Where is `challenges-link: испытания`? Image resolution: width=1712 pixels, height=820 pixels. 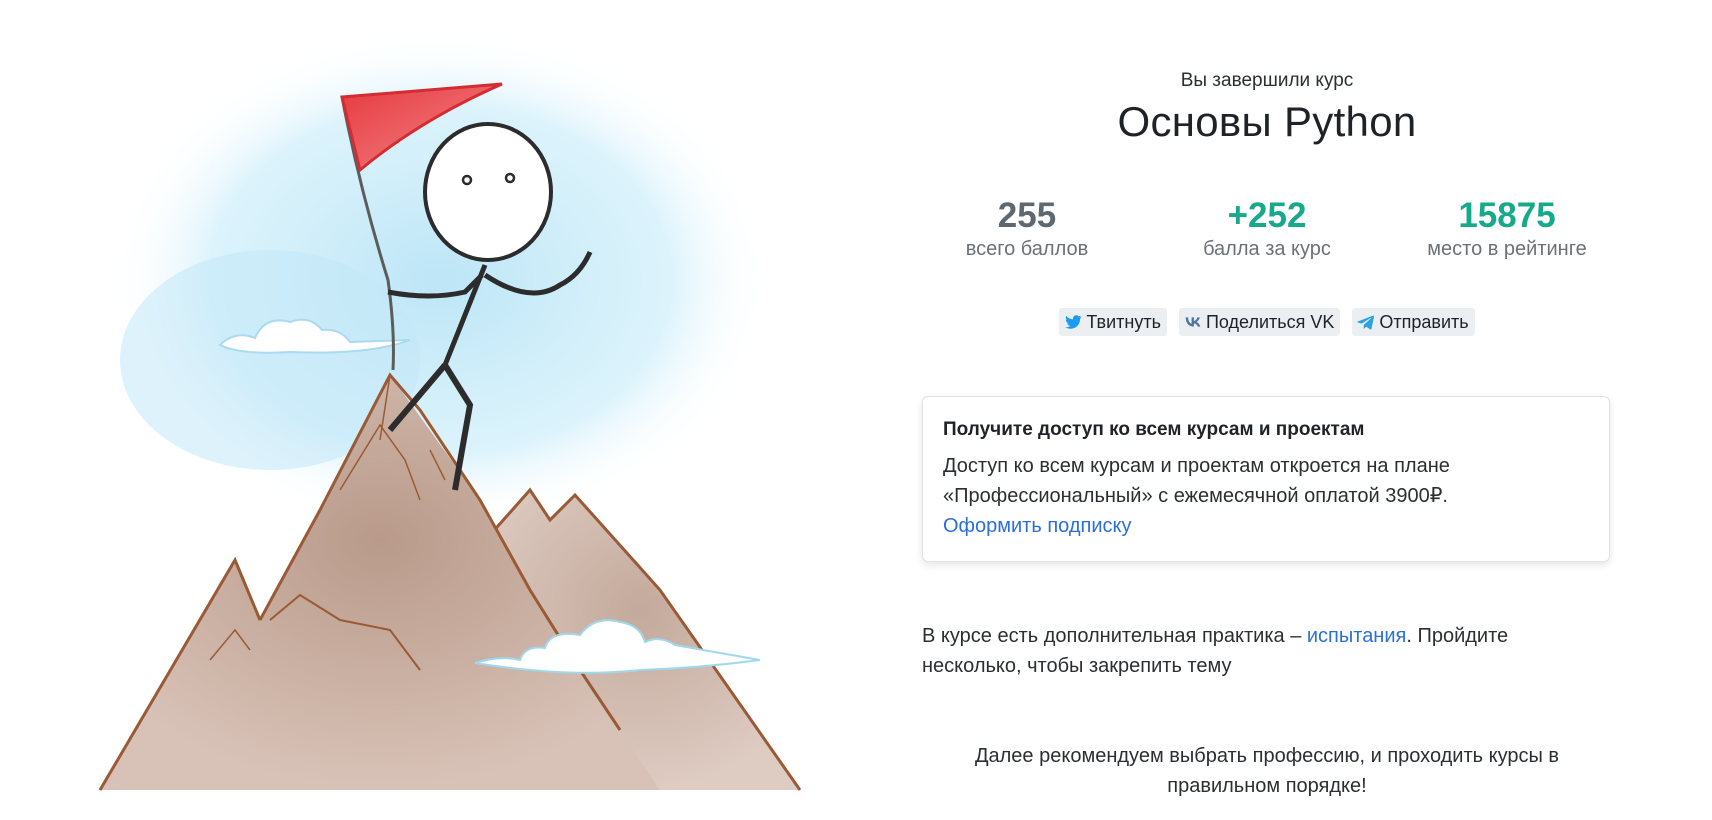 challenges-link: испытания is located at coordinates (1356, 636).